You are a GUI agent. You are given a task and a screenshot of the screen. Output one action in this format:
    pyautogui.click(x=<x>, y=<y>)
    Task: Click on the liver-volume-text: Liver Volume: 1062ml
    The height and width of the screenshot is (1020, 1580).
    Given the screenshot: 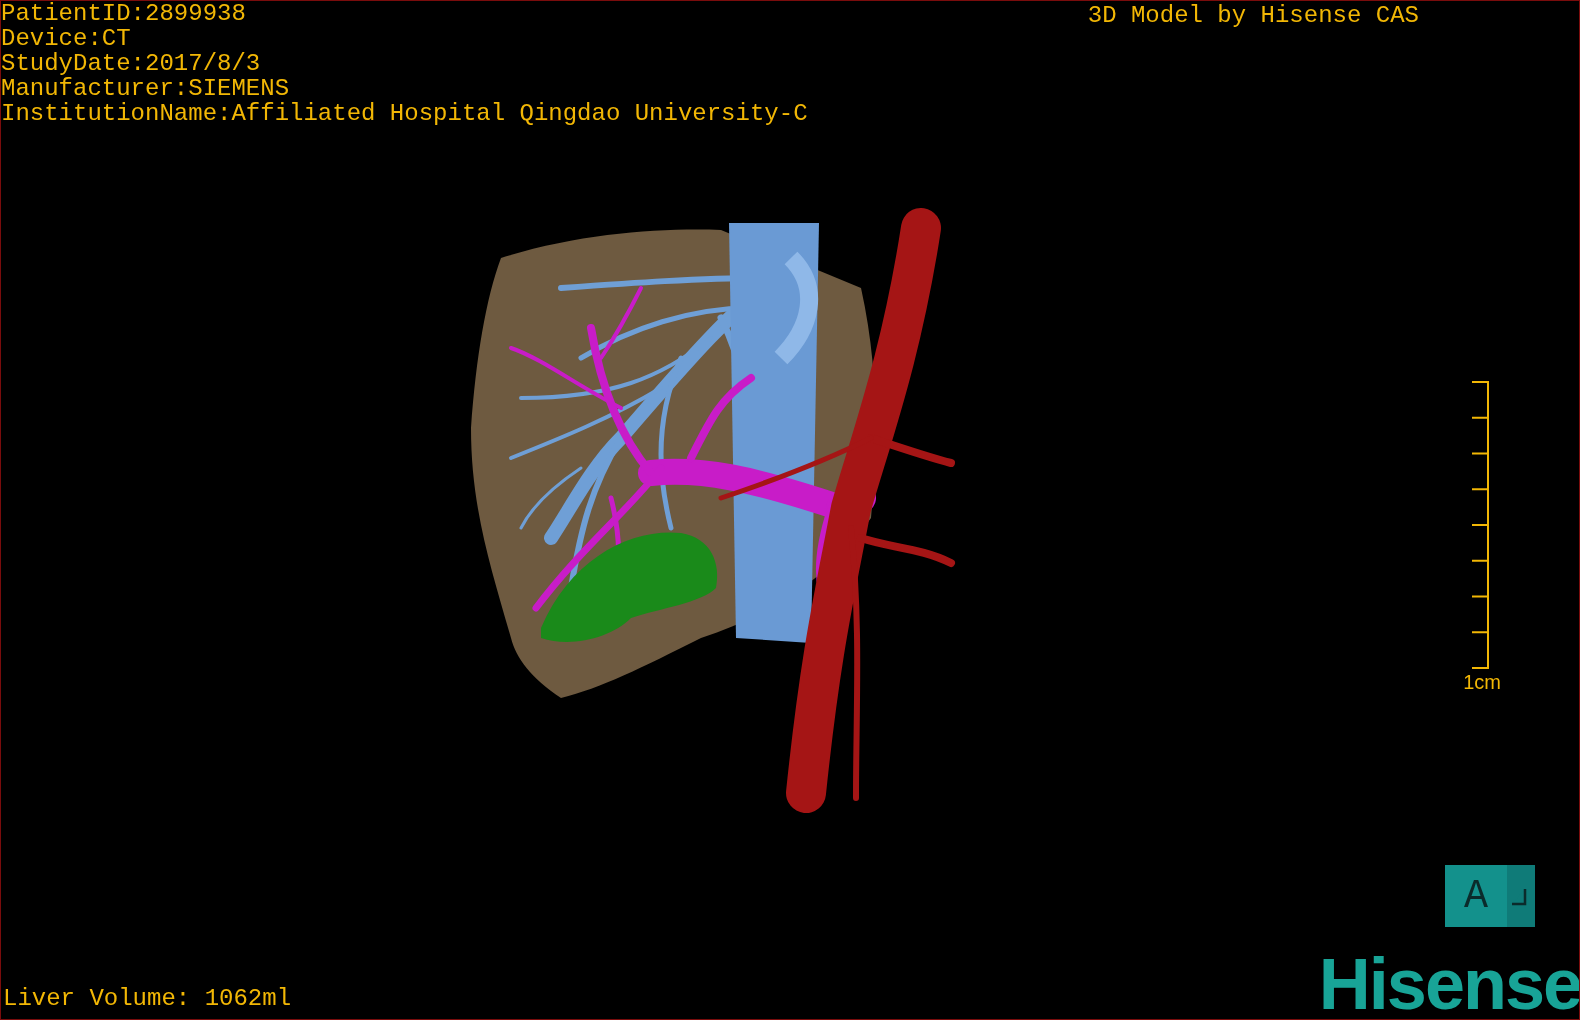 What is the action you would take?
    pyautogui.click(x=147, y=999)
    